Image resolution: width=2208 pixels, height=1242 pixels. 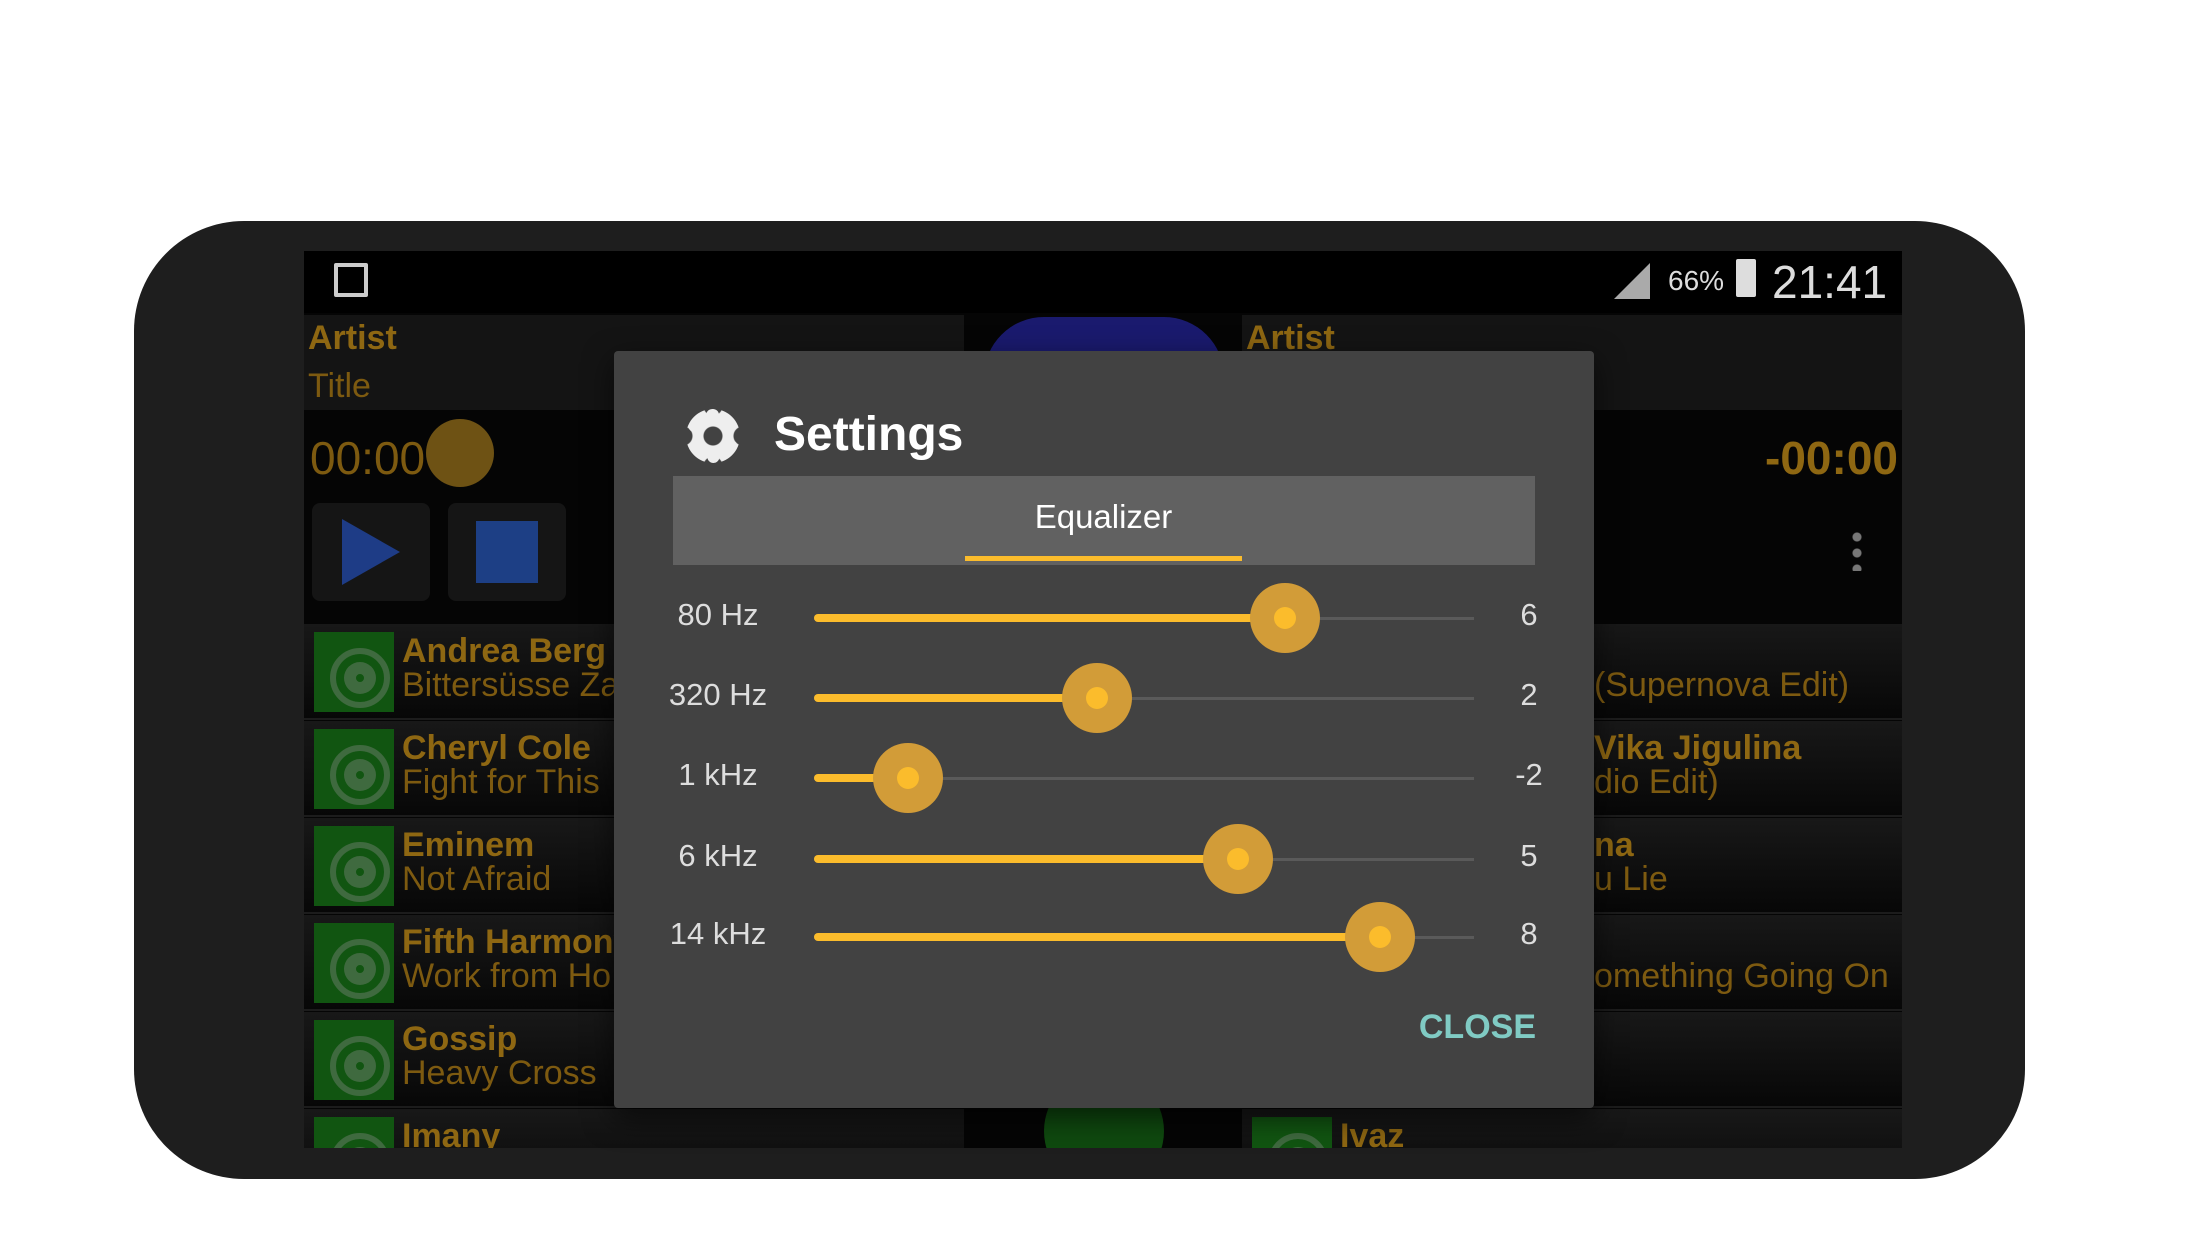 I want to click on band-value: 8, so click(x=1529, y=933).